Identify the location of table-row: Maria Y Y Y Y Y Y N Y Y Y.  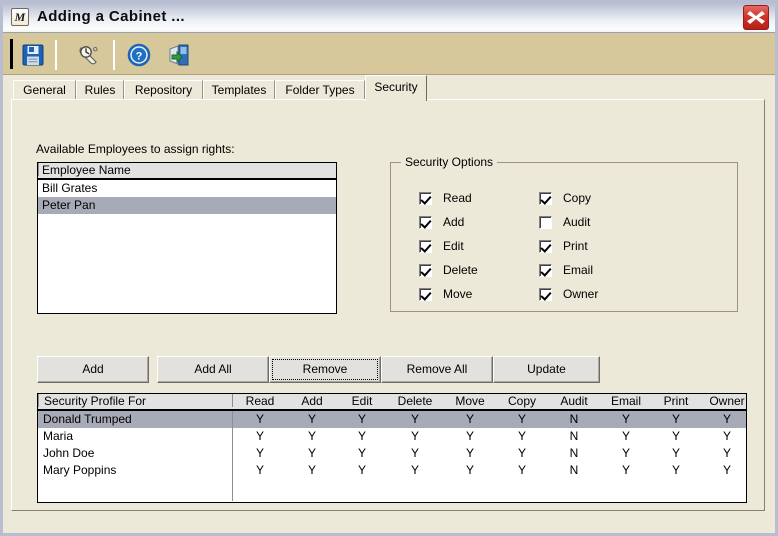
(392, 436).